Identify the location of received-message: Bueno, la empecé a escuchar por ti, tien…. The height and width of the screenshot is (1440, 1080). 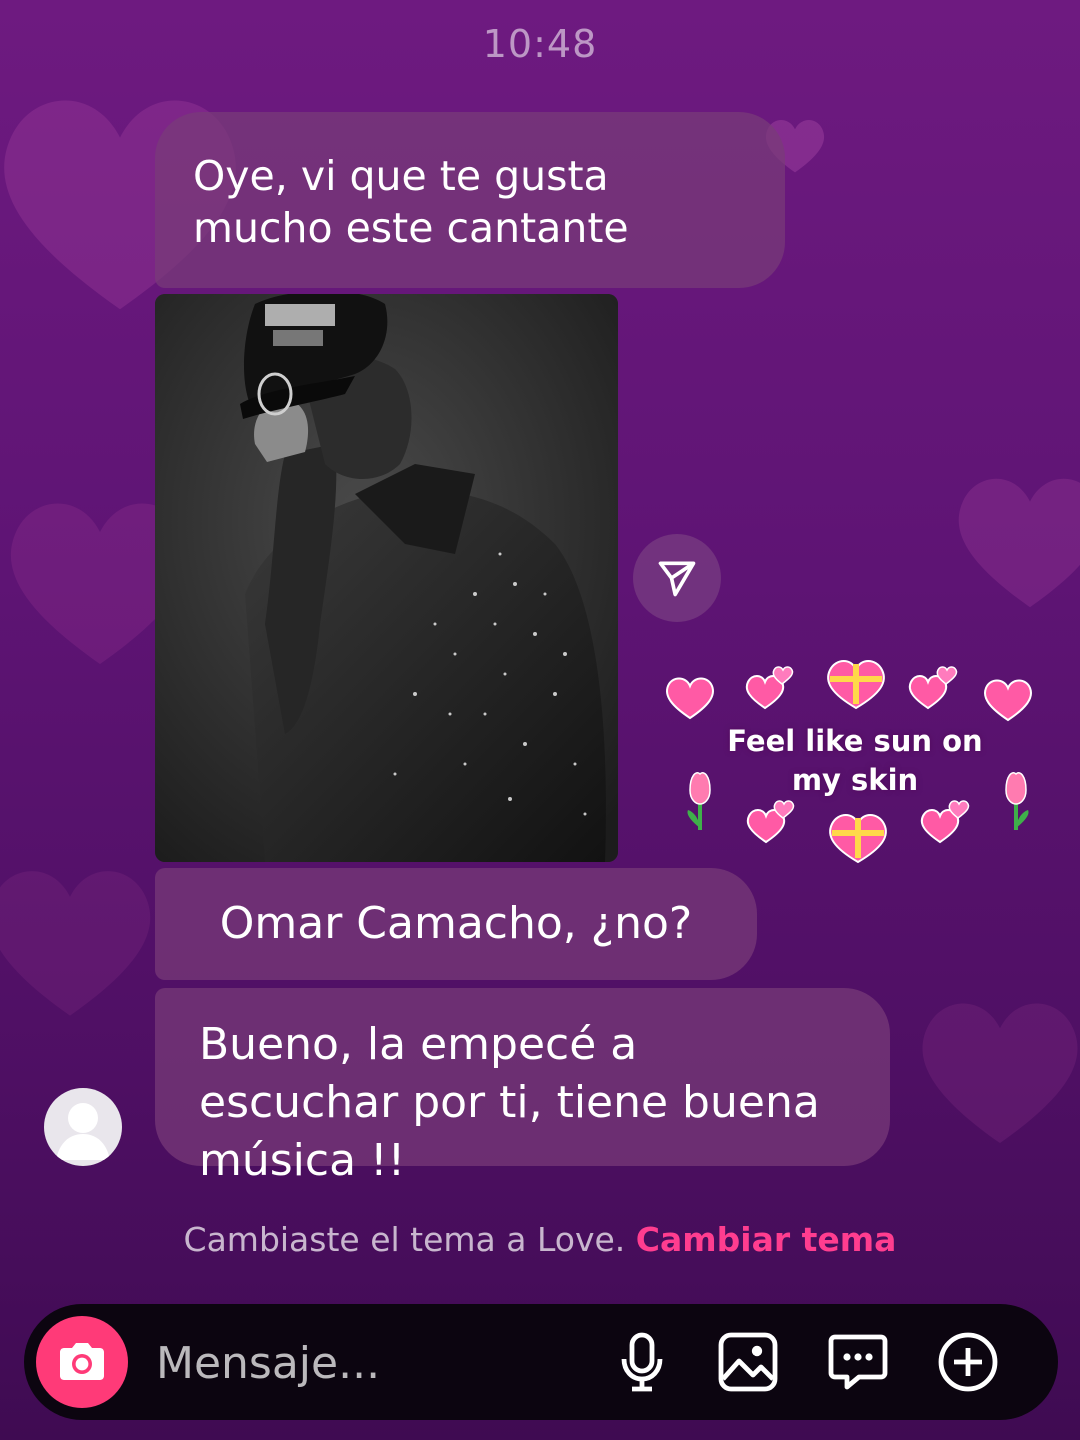
(522, 1087).